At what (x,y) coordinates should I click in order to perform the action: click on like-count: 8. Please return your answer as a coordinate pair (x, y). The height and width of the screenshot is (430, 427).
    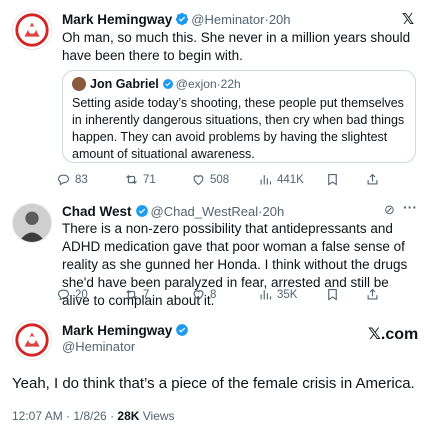
    Looking at the image, I should click on (213, 294).